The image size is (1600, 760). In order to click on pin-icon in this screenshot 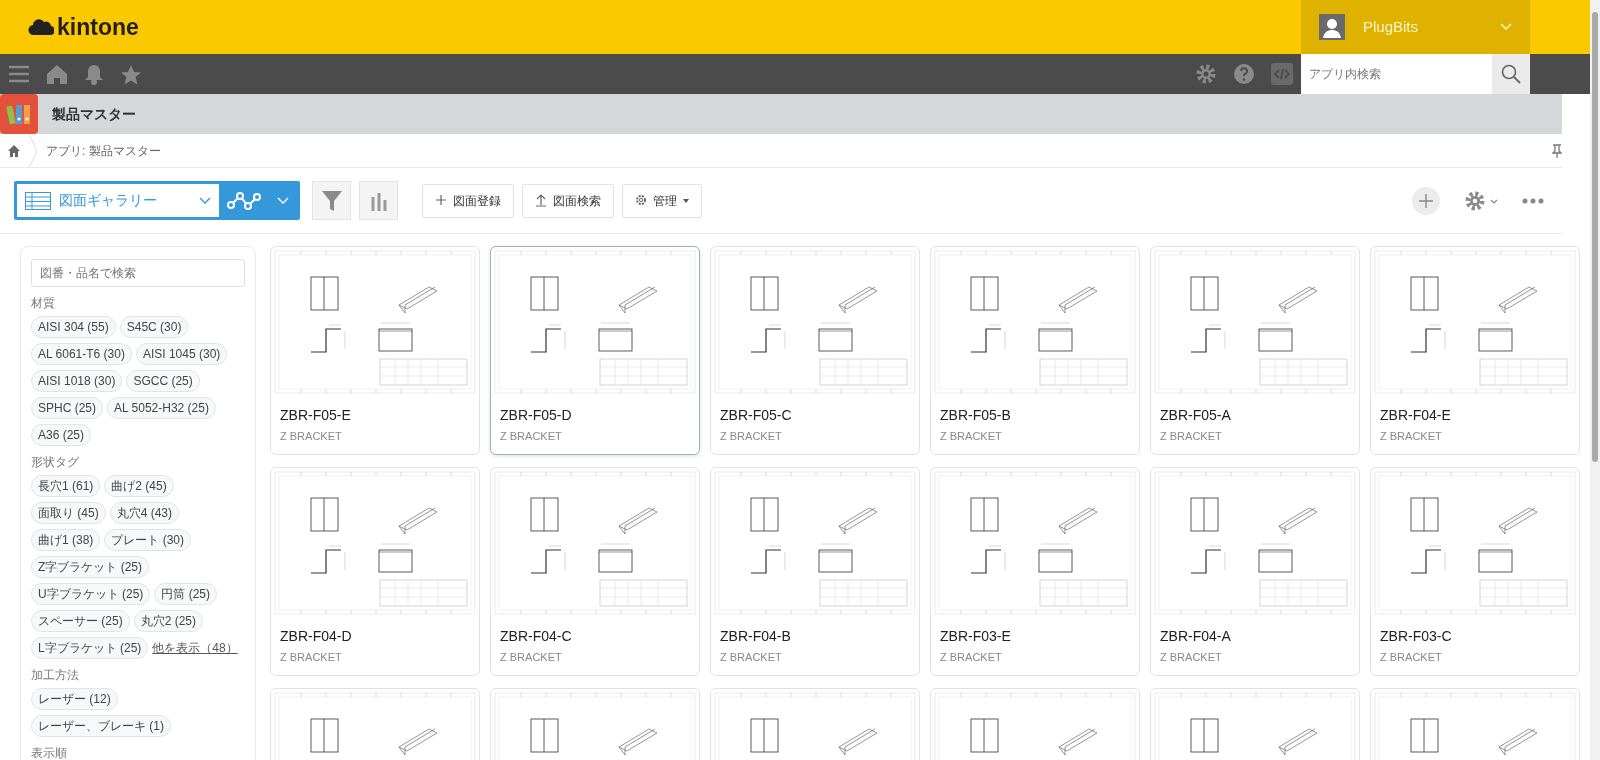, I will do `click(1557, 150)`.